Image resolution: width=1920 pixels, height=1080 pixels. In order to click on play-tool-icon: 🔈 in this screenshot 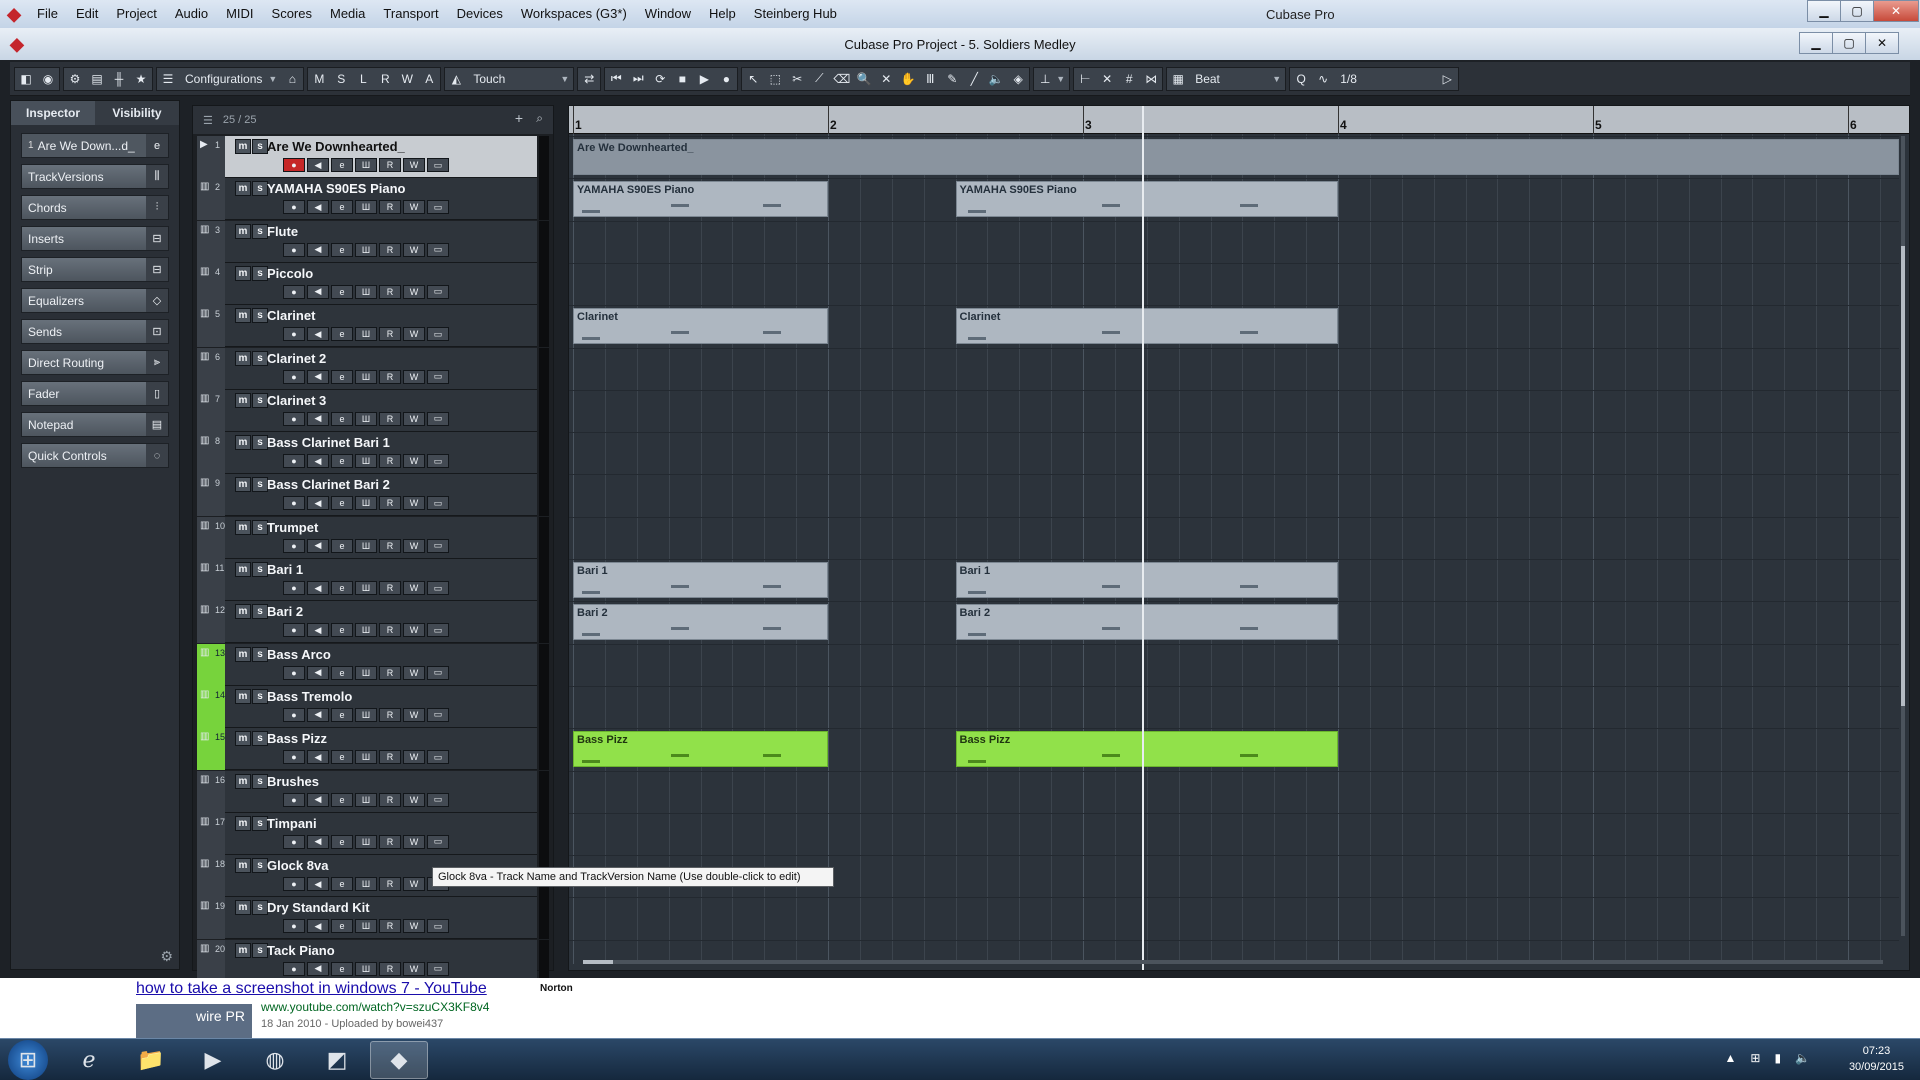, I will do `click(996, 79)`.